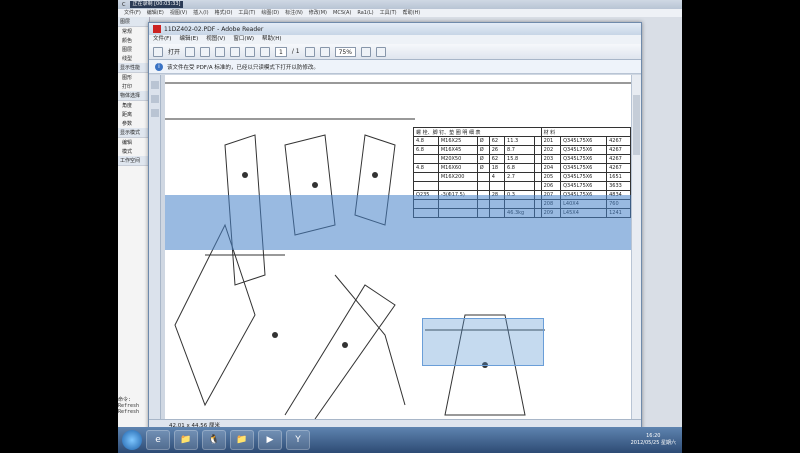 Image resolution: width=800 pixels, height=453 pixels. Describe the element at coordinates (174, 51) in the screenshot. I see `open-button: 打开` at that location.